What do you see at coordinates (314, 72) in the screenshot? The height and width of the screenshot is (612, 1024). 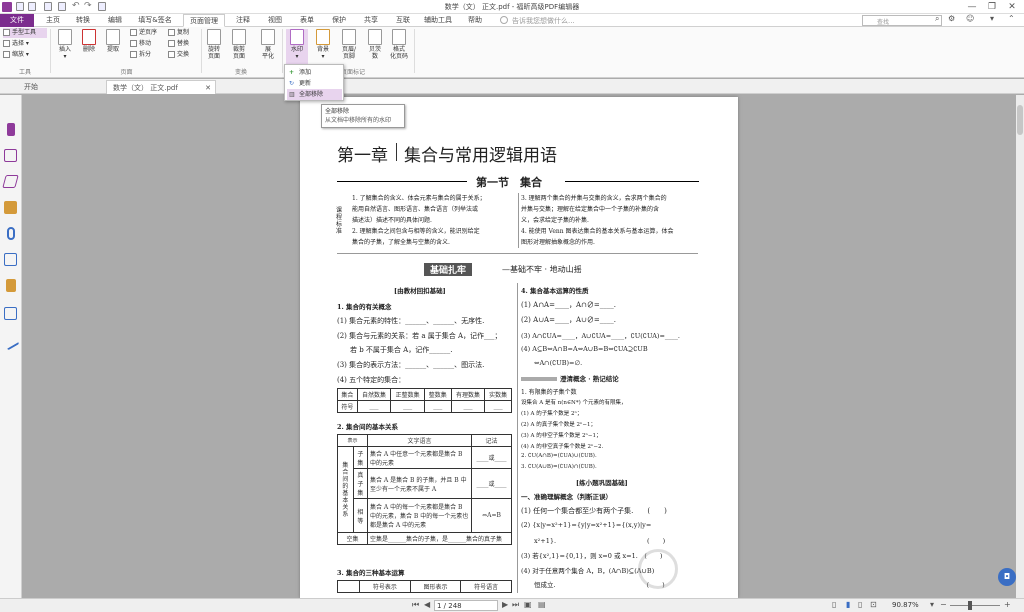 I see `menu-item-add: + 添加` at bounding box center [314, 72].